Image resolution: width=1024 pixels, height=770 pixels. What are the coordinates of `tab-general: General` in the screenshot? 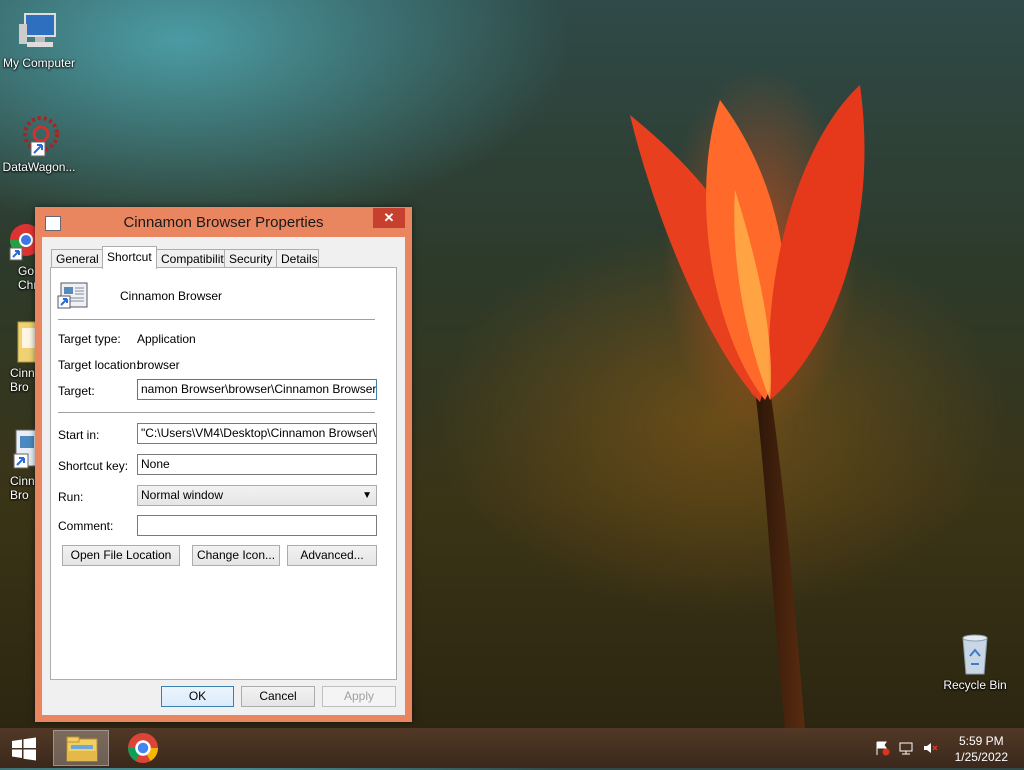 It's located at (77, 258).